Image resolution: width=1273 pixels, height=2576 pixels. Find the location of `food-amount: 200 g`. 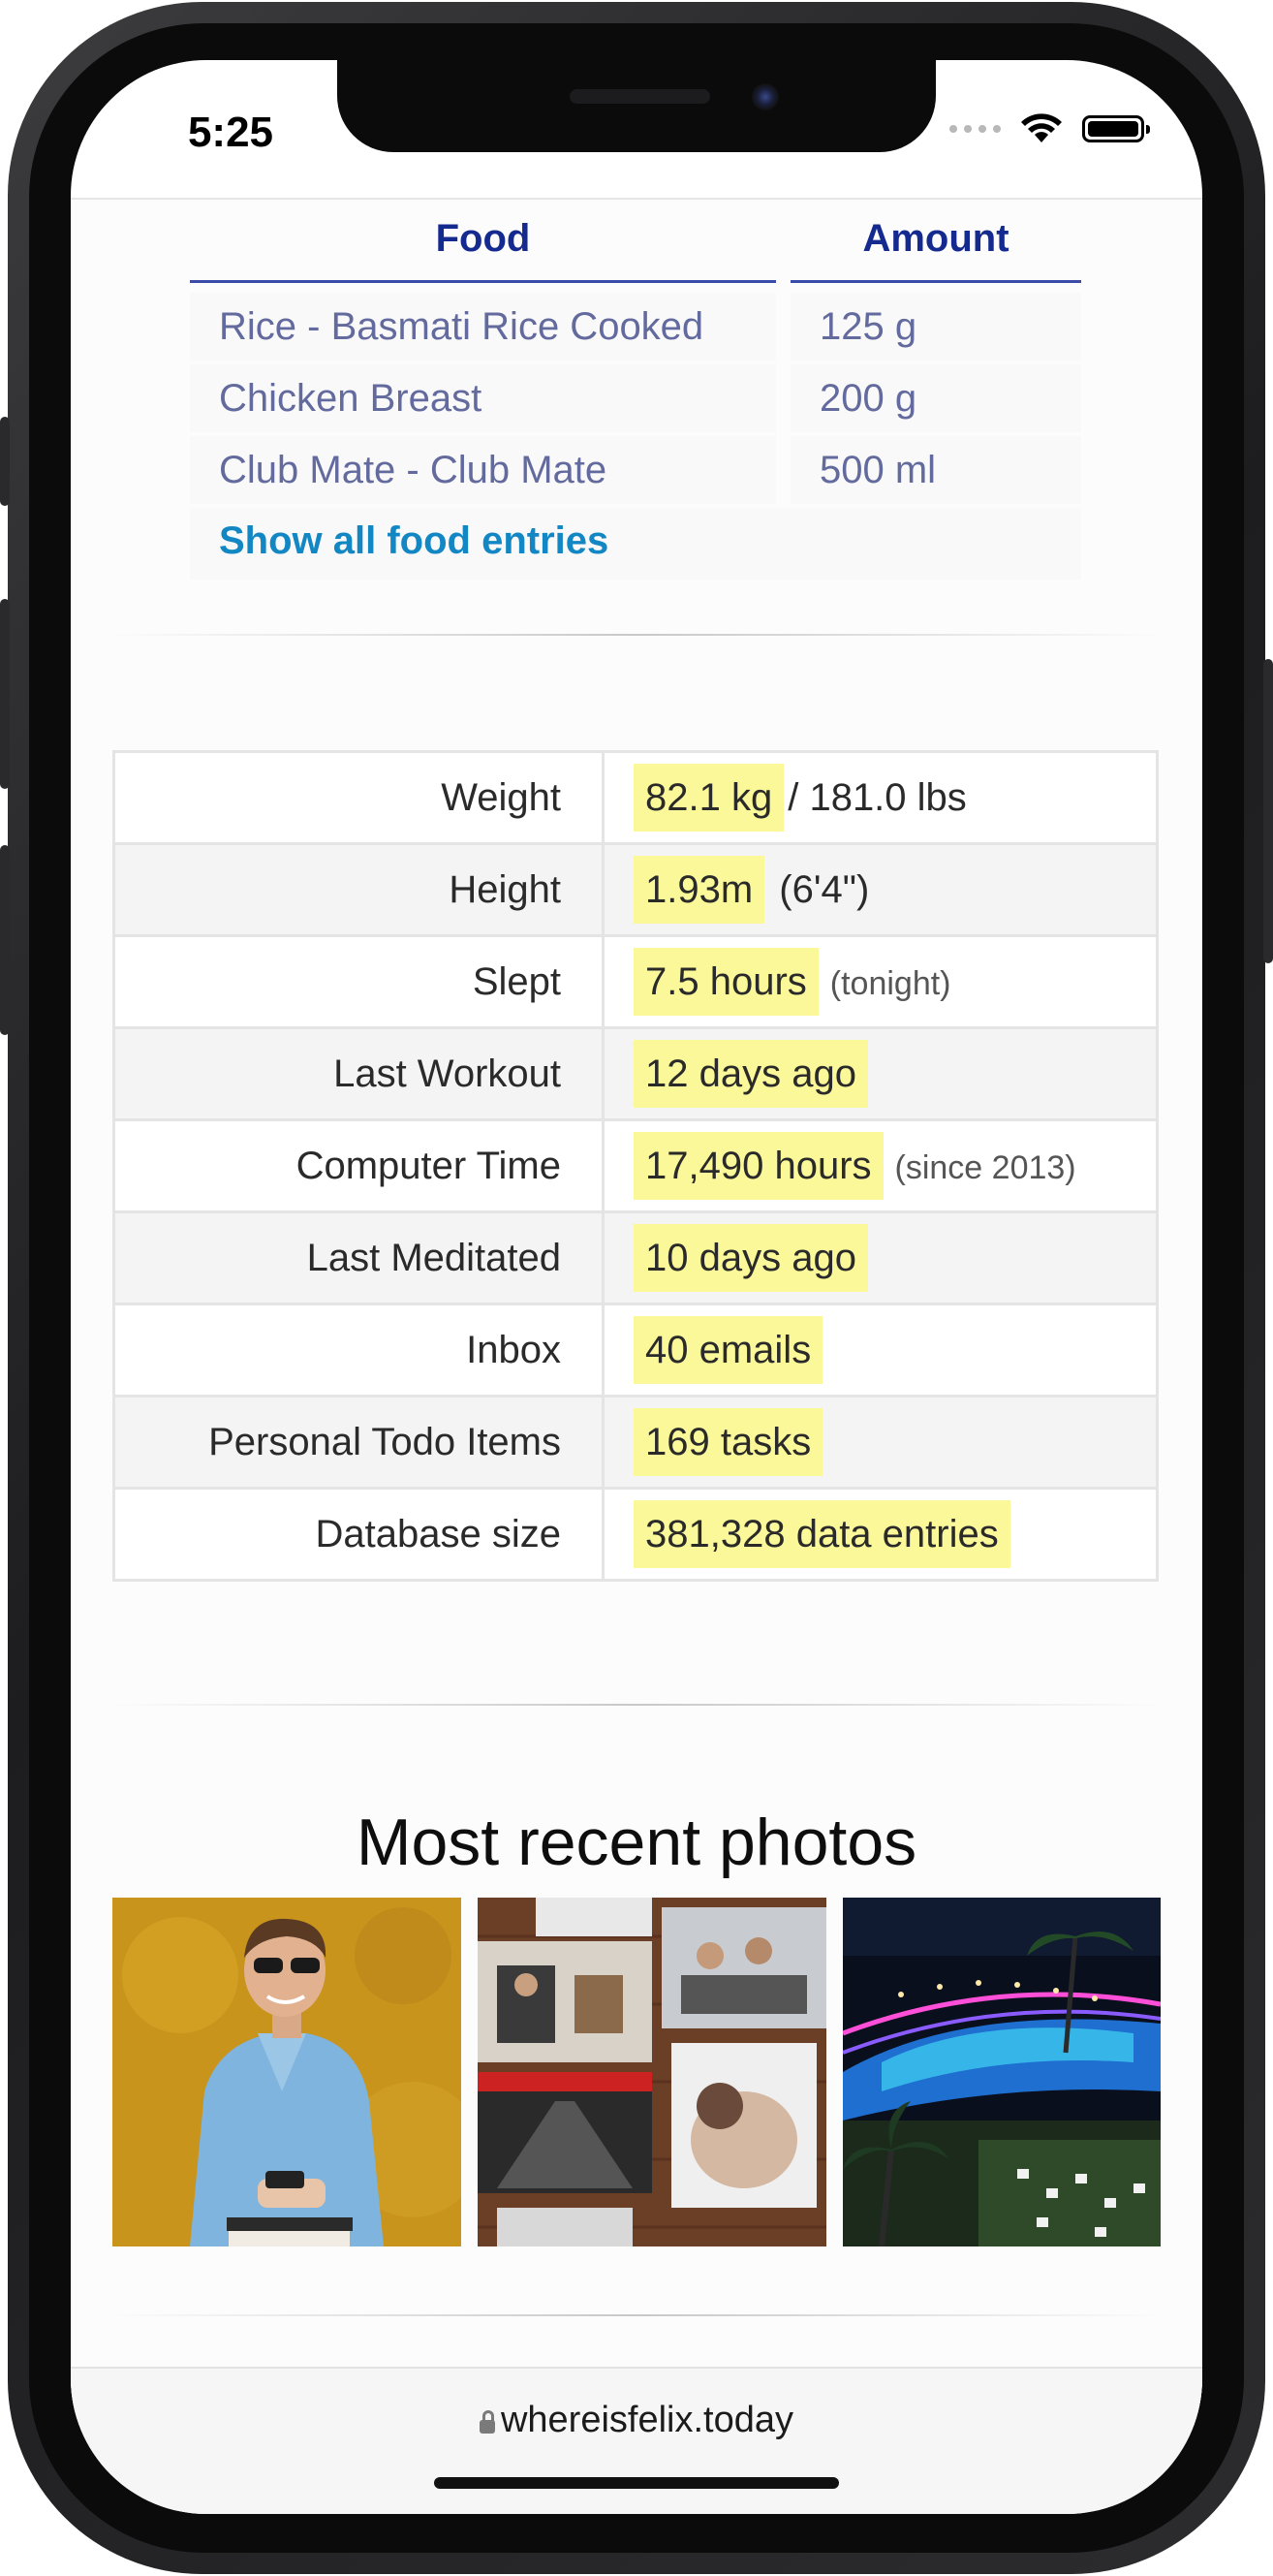

food-amount: 200 g is located at coordinates (936, 398).